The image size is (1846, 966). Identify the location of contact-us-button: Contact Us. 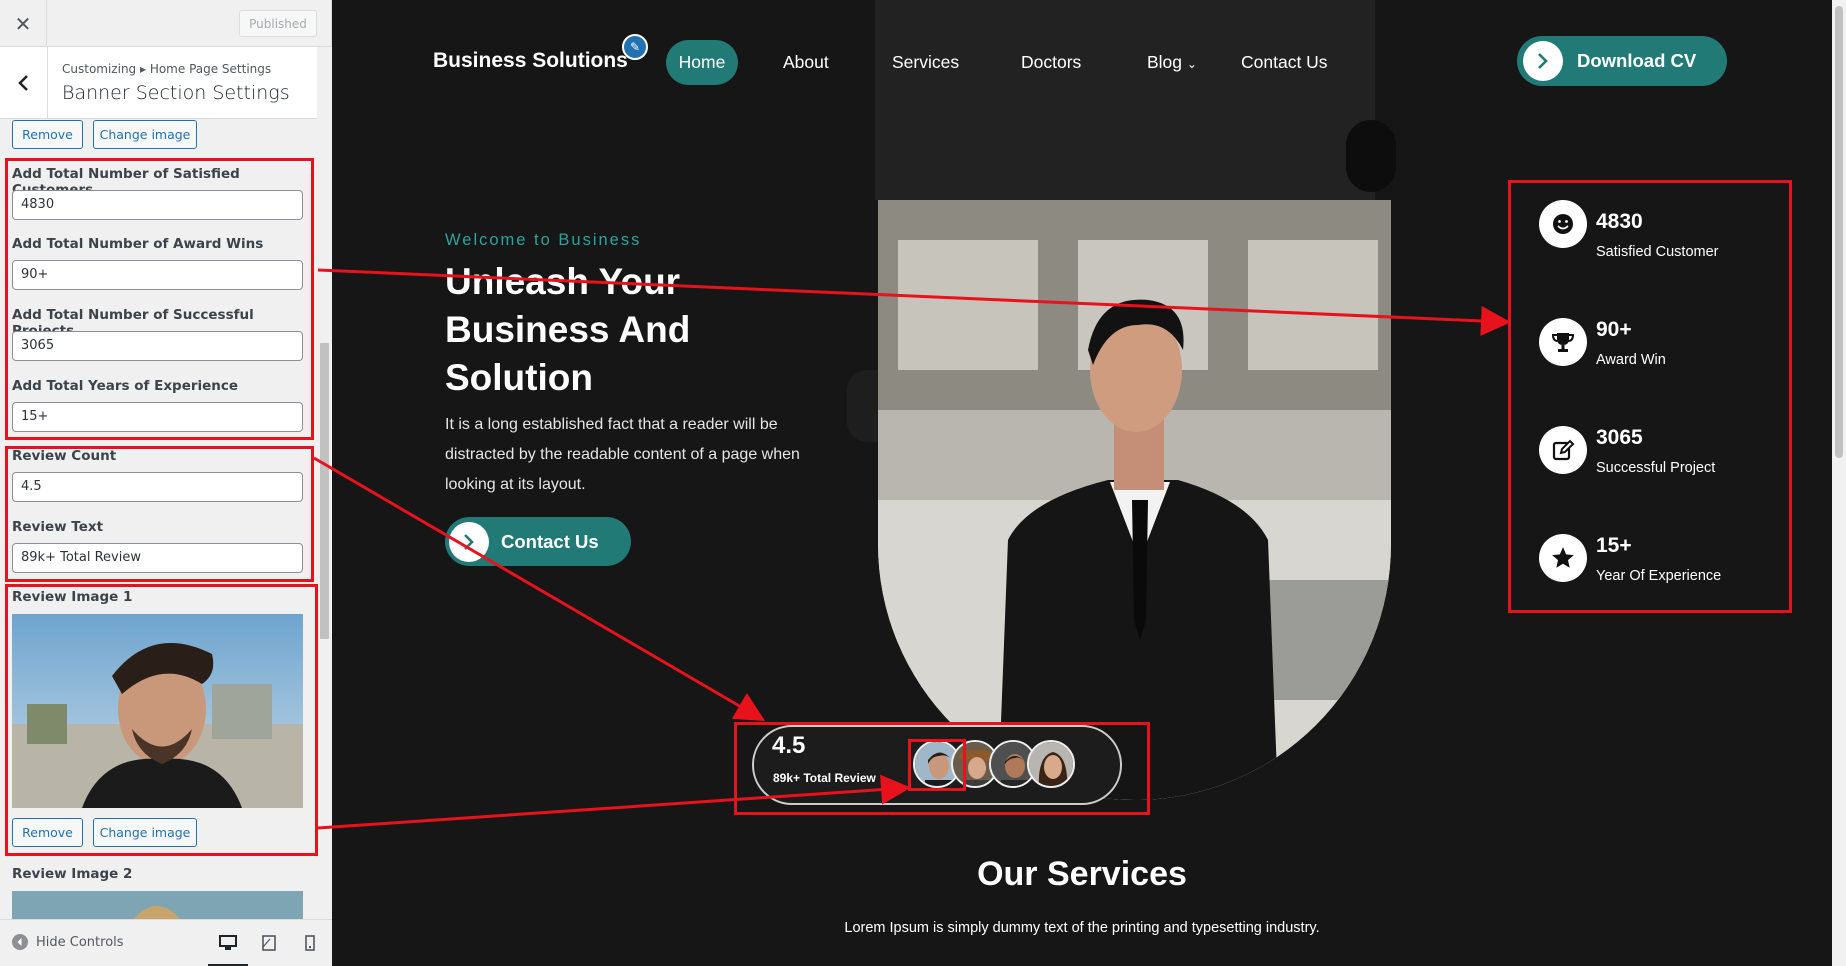
(538, 541).